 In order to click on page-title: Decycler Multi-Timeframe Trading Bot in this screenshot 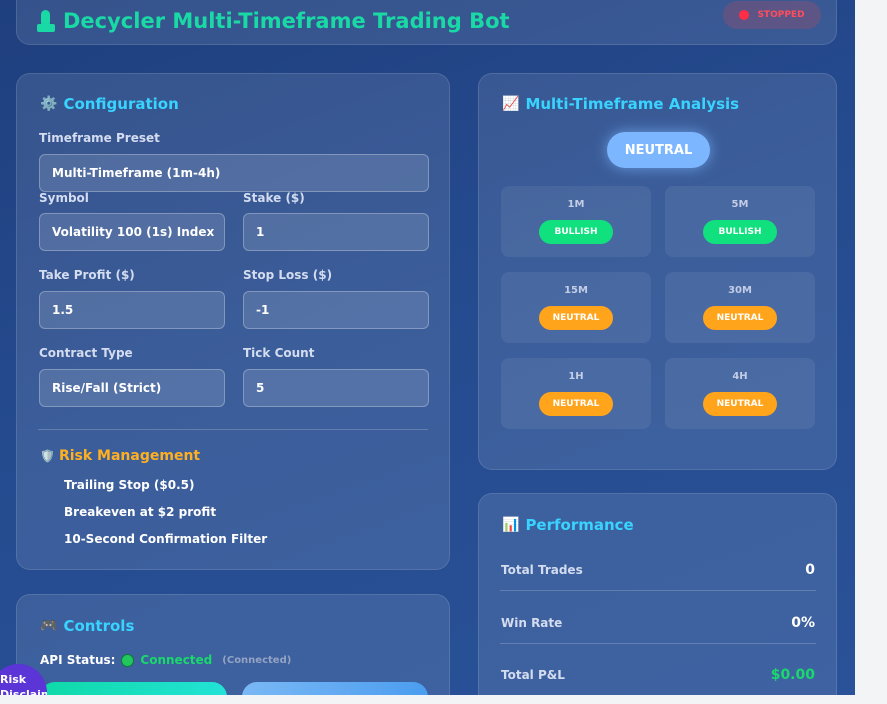, I will do `click(273, 21)`.